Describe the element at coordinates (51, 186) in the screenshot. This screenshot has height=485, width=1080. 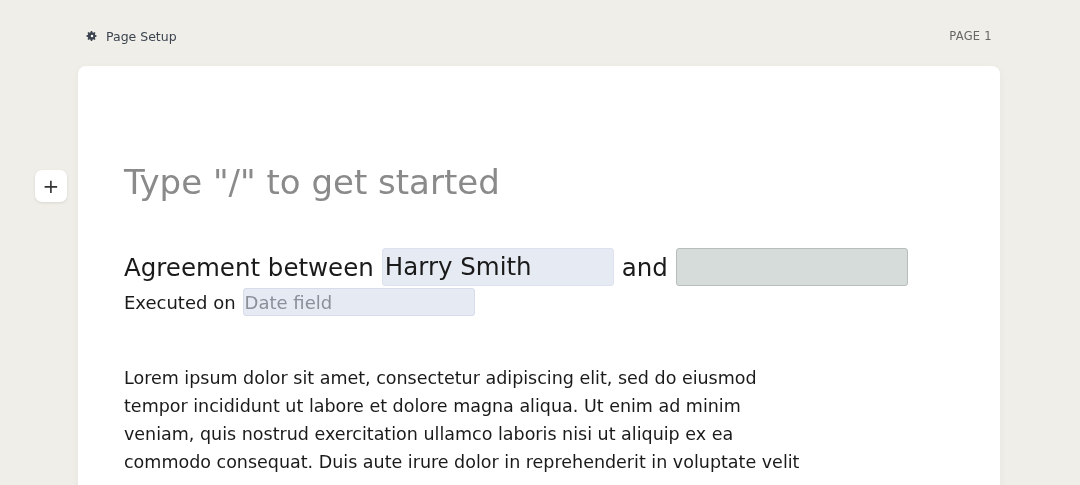
I see `add-block-button: +` at that location.